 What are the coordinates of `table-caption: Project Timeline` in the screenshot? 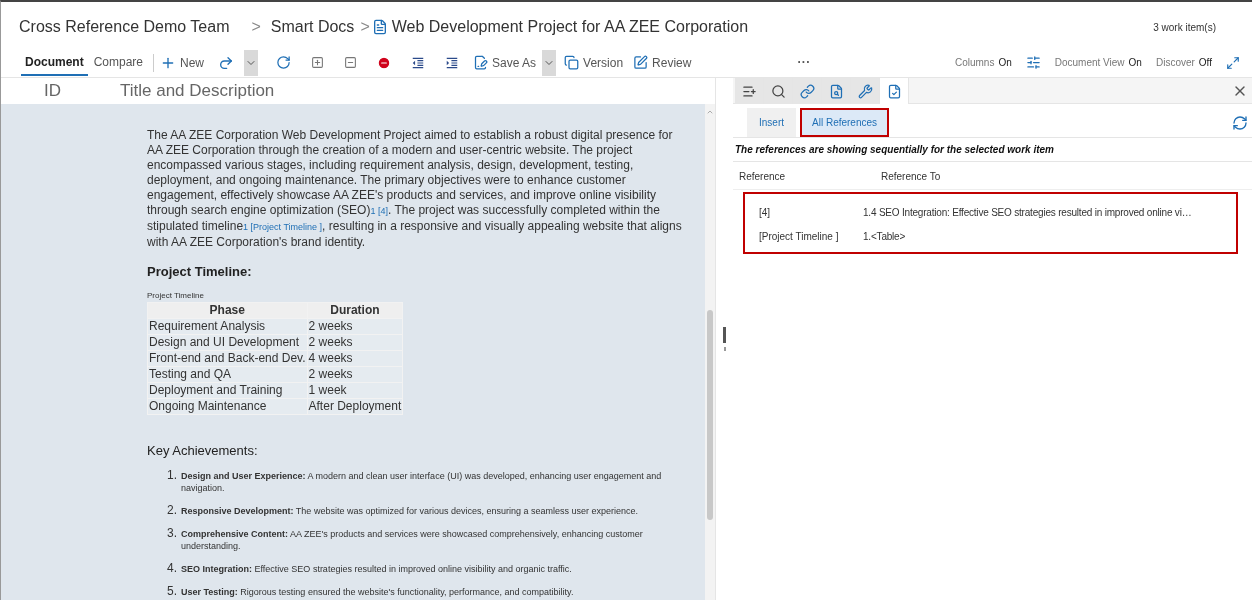 It's located at (176, 295).